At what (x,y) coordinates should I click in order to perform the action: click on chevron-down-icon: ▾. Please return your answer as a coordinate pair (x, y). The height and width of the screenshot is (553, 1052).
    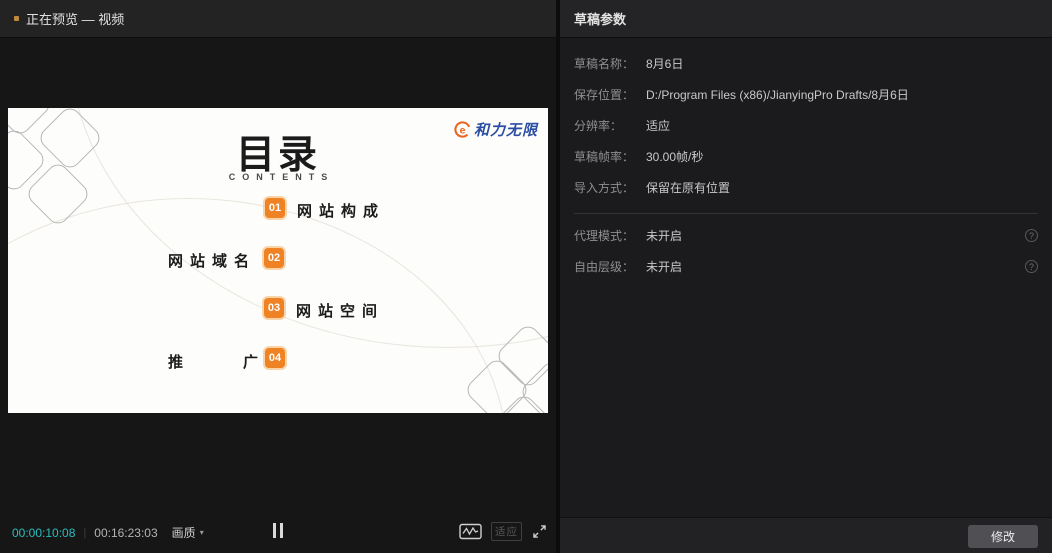
    Looking at the image, I should click on (201, 532).